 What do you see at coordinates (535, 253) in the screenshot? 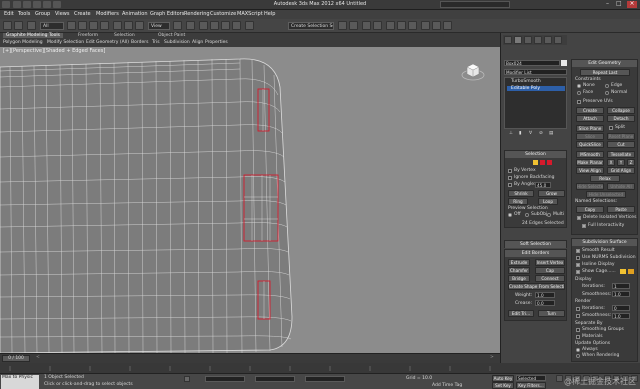
I see `edit-borders-header: Edit Borders` at bounding box center [535, 253].